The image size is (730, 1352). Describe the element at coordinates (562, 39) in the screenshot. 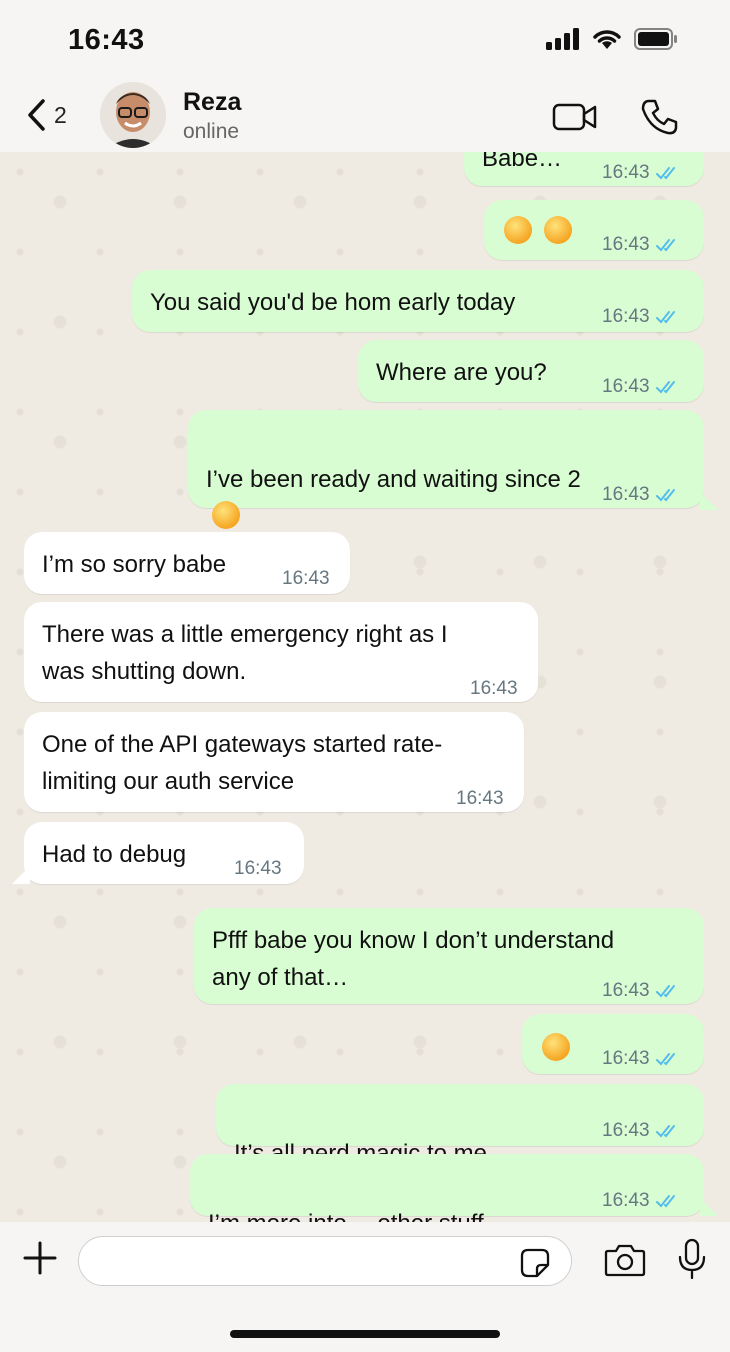

I see `signal-icon` at that location.